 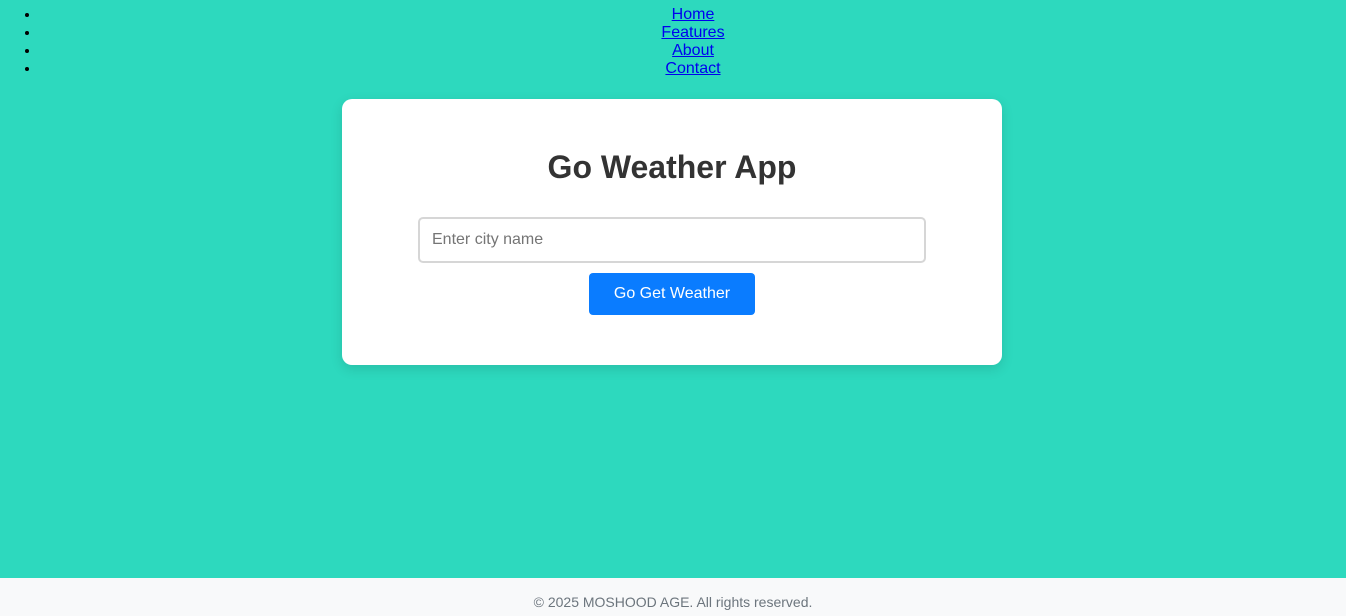 I want to click on nav-item-contact: Contact, so click(x=693, y=69).